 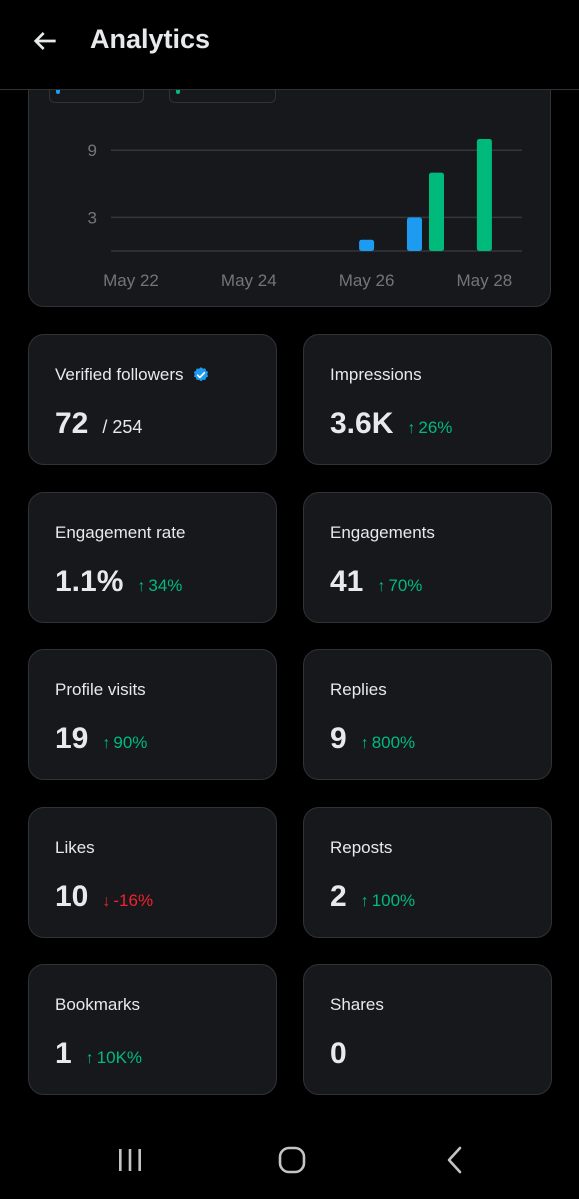 I want to click on stat-label-row: Profile visits, so click(x=100, y=690).